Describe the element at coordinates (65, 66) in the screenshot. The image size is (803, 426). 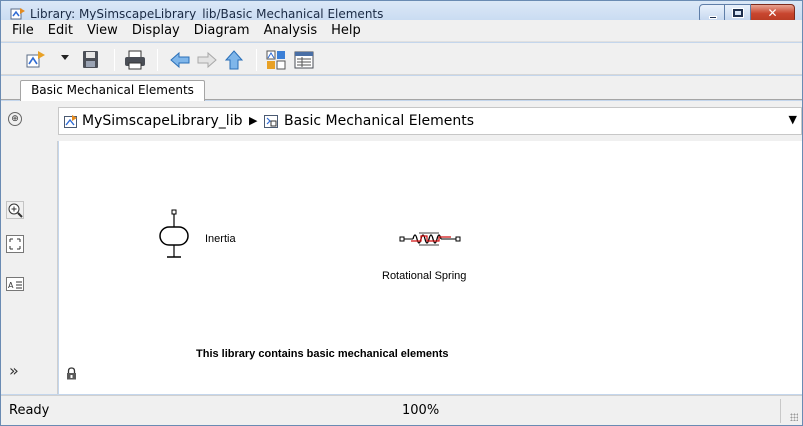
I see `new-dropdown-button` at that location.